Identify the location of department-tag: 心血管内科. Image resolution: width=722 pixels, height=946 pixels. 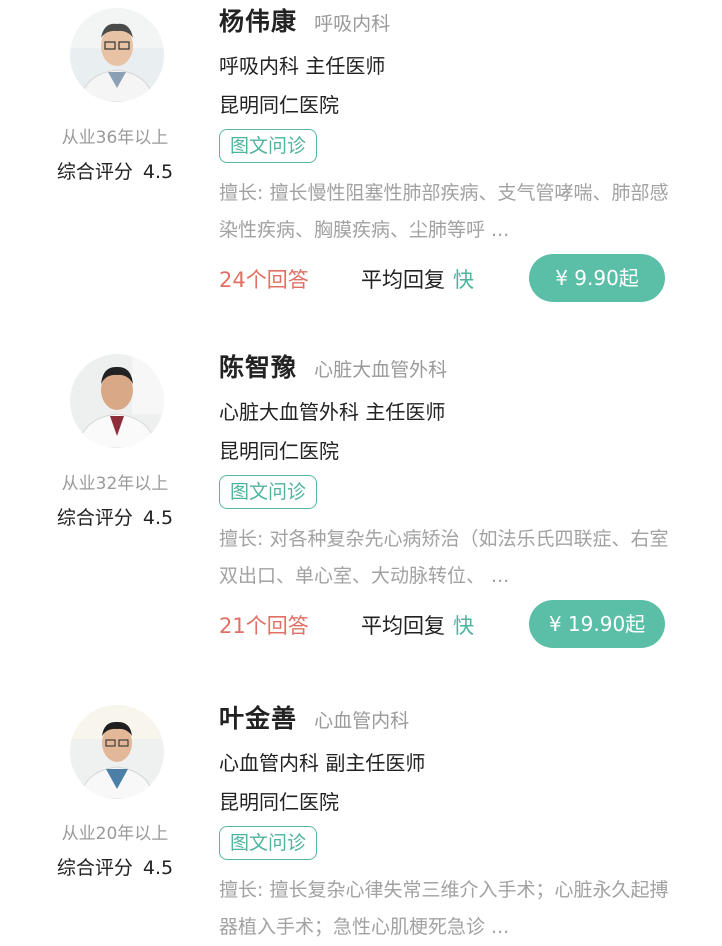
(362, 721).